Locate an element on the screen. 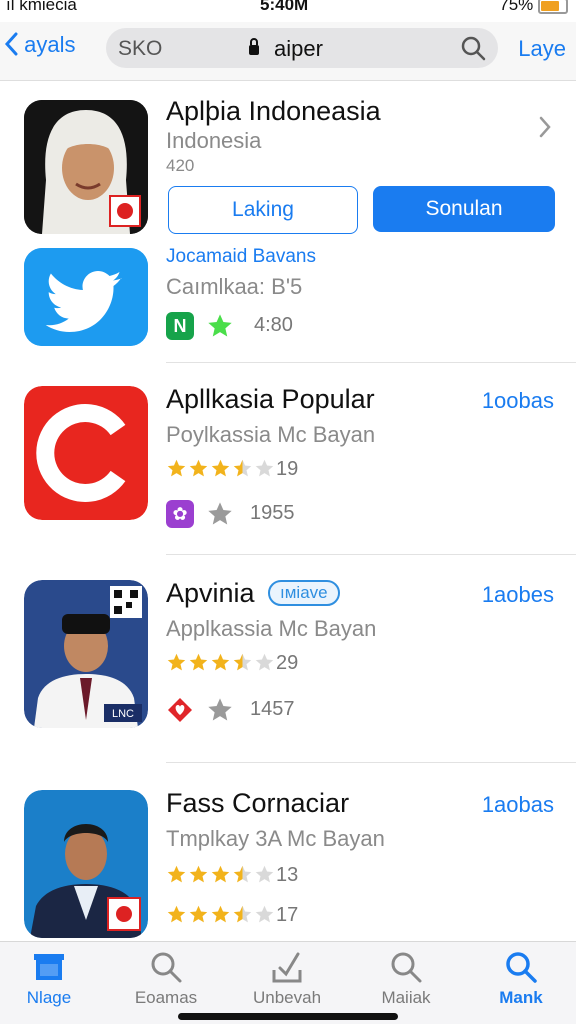 This screenshot has height=1024, width=576. app-subtitle-bird: Caımlkaa: B'5 is located at coordinates (234, 286).